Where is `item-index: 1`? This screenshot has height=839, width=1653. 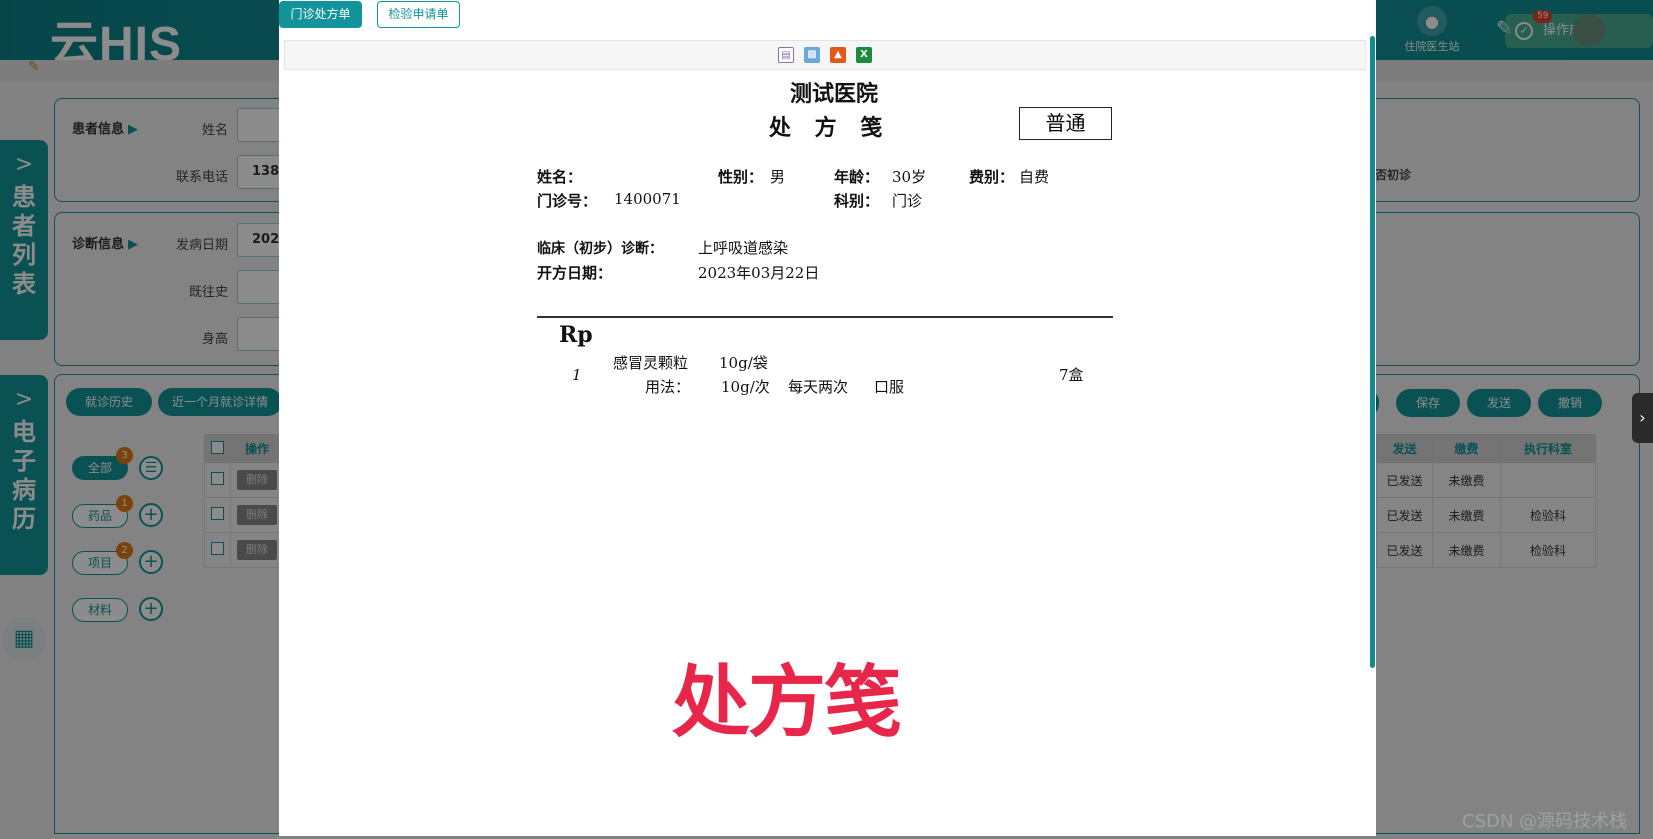
item-index: 1 is located at coordinates (577, 375).